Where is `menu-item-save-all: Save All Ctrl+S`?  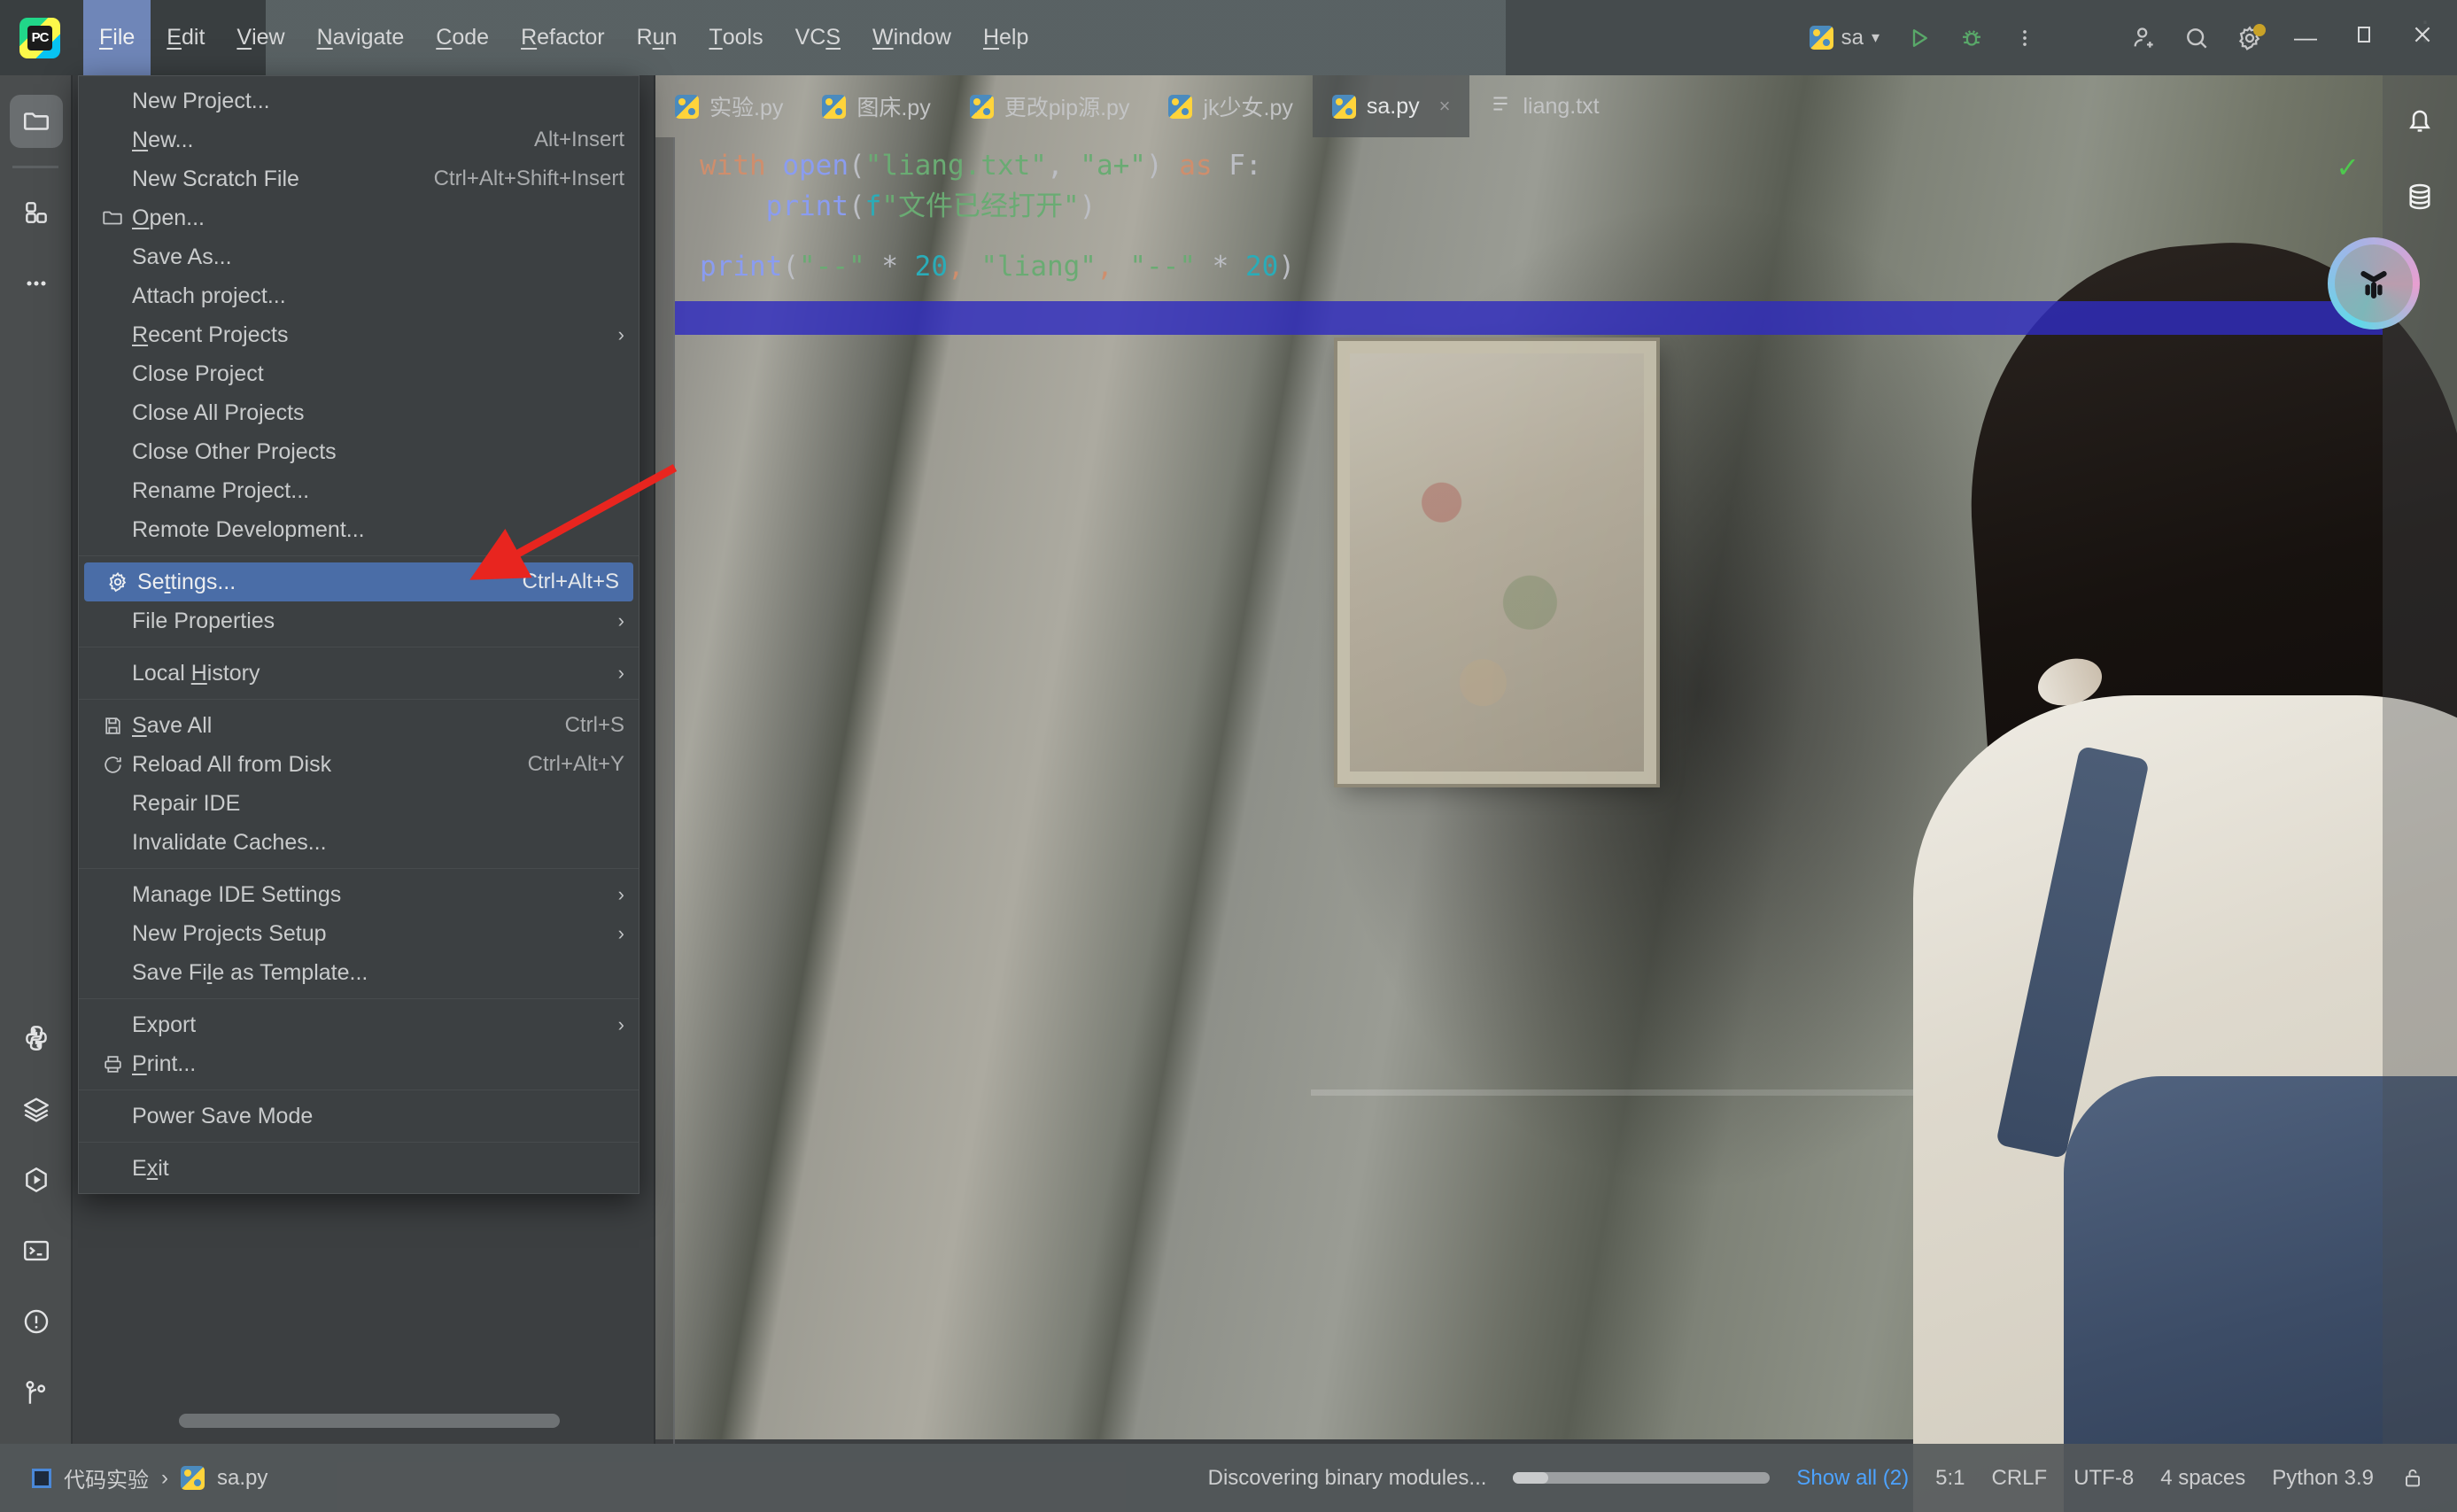 menu-item-save-all: Save All Ctrl+S is located at coordinates (359, 725).